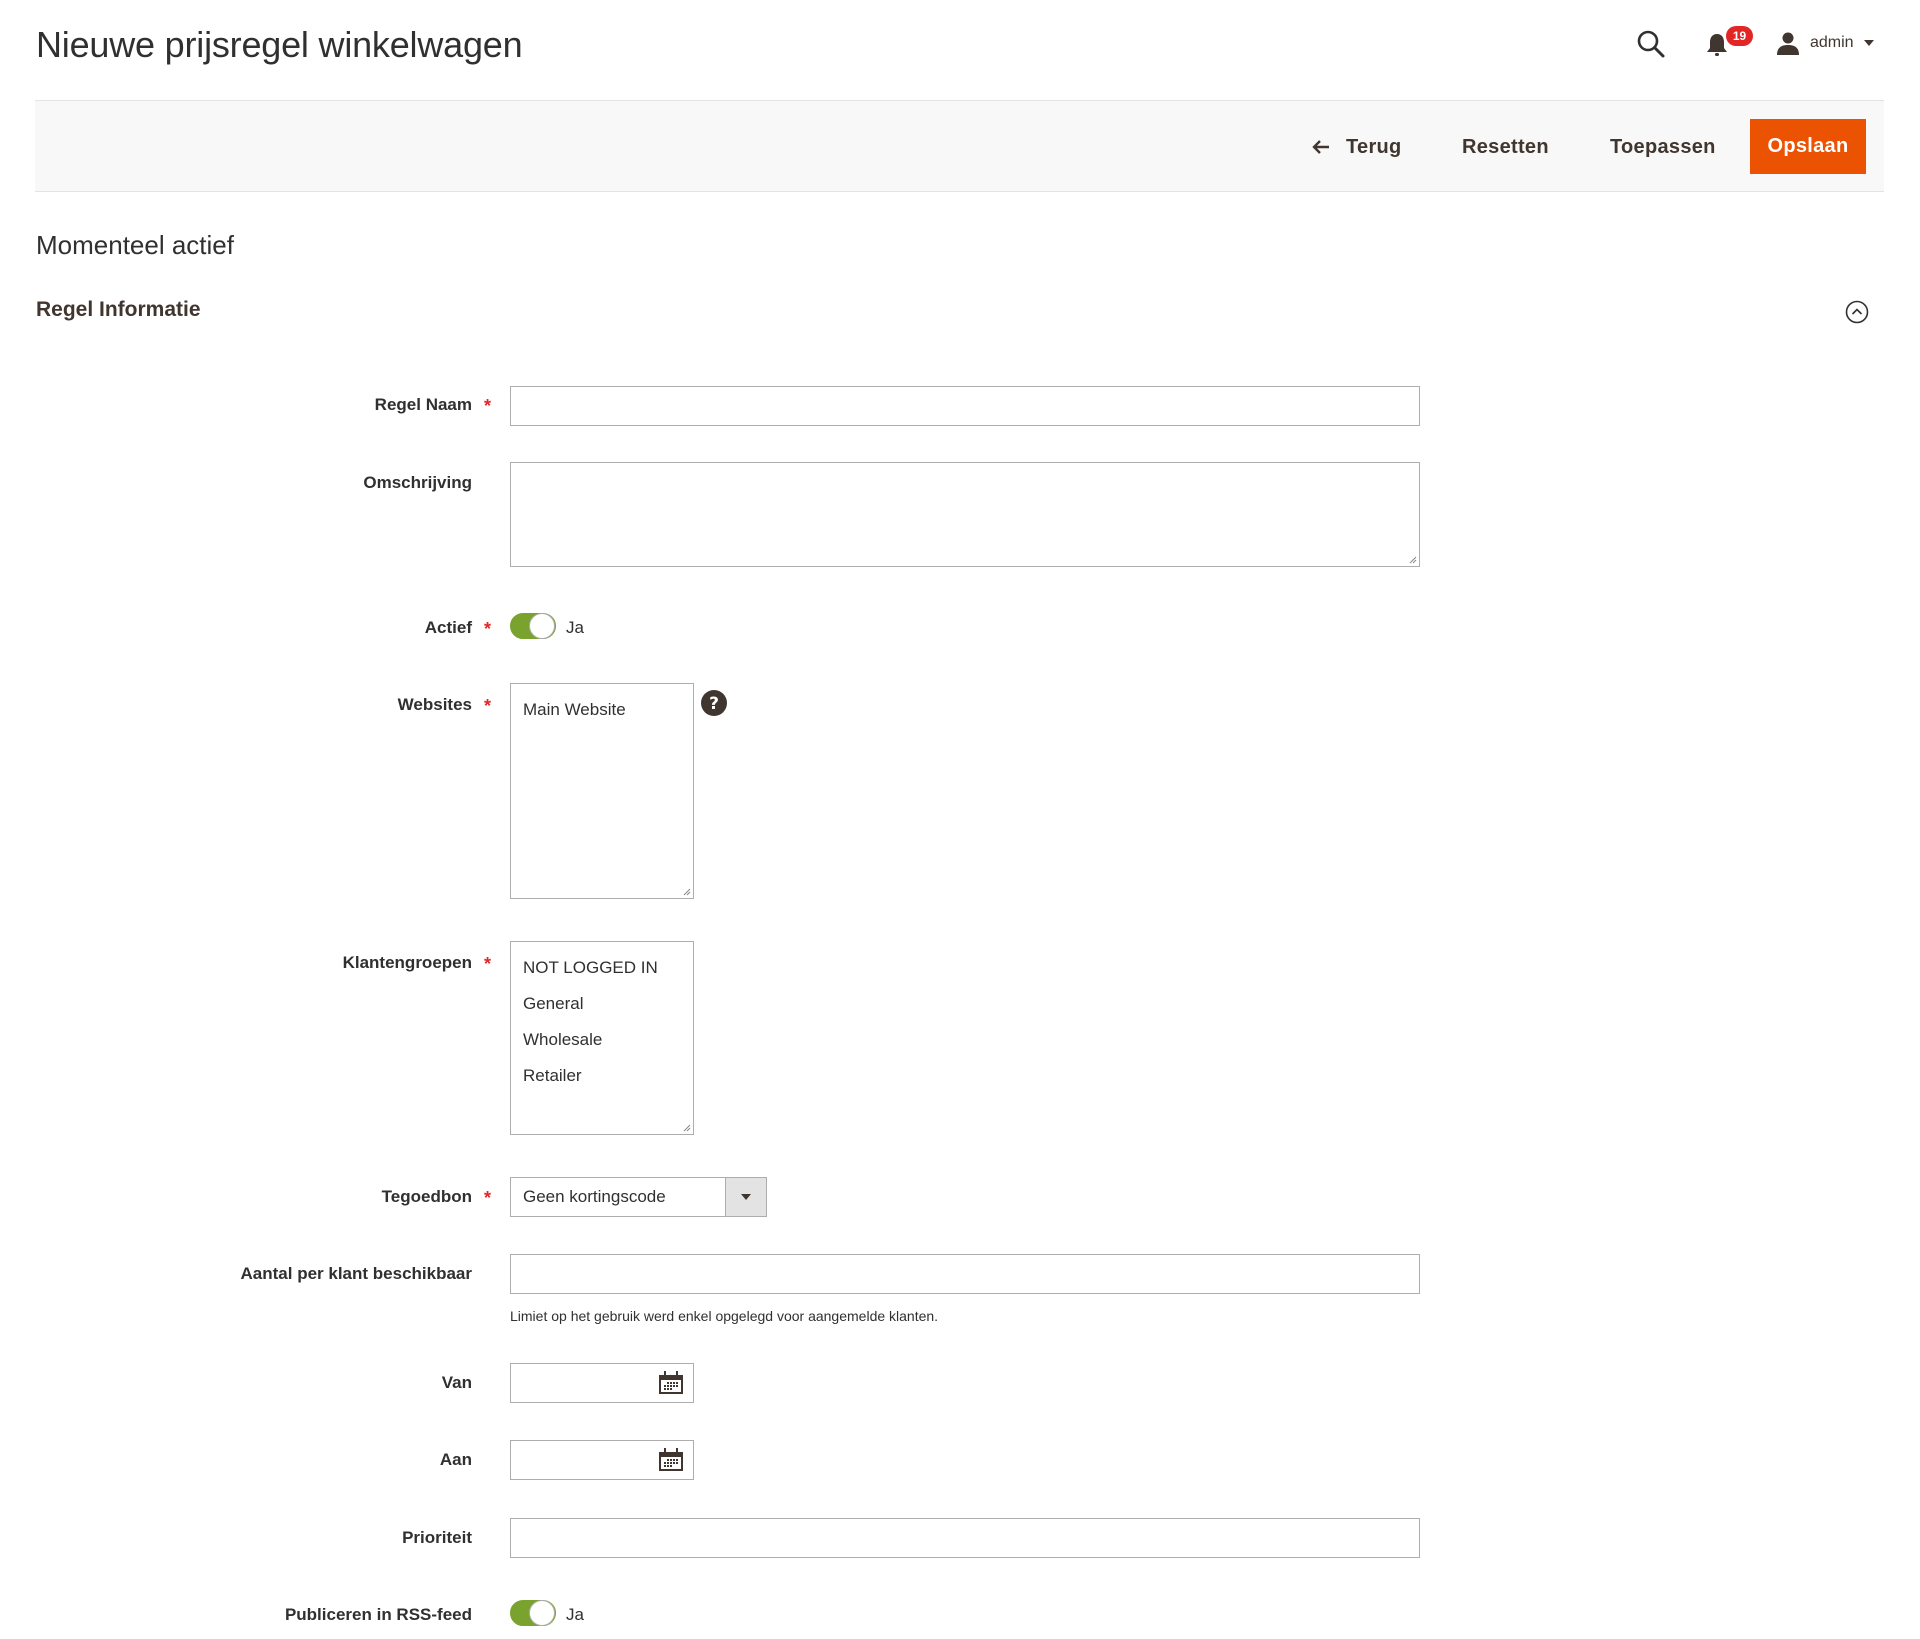 The image size is (1920, 1639). Describe the element at coordinates (965, 1274) in the screenshot. I see `uses-per-customer-input` at that location.